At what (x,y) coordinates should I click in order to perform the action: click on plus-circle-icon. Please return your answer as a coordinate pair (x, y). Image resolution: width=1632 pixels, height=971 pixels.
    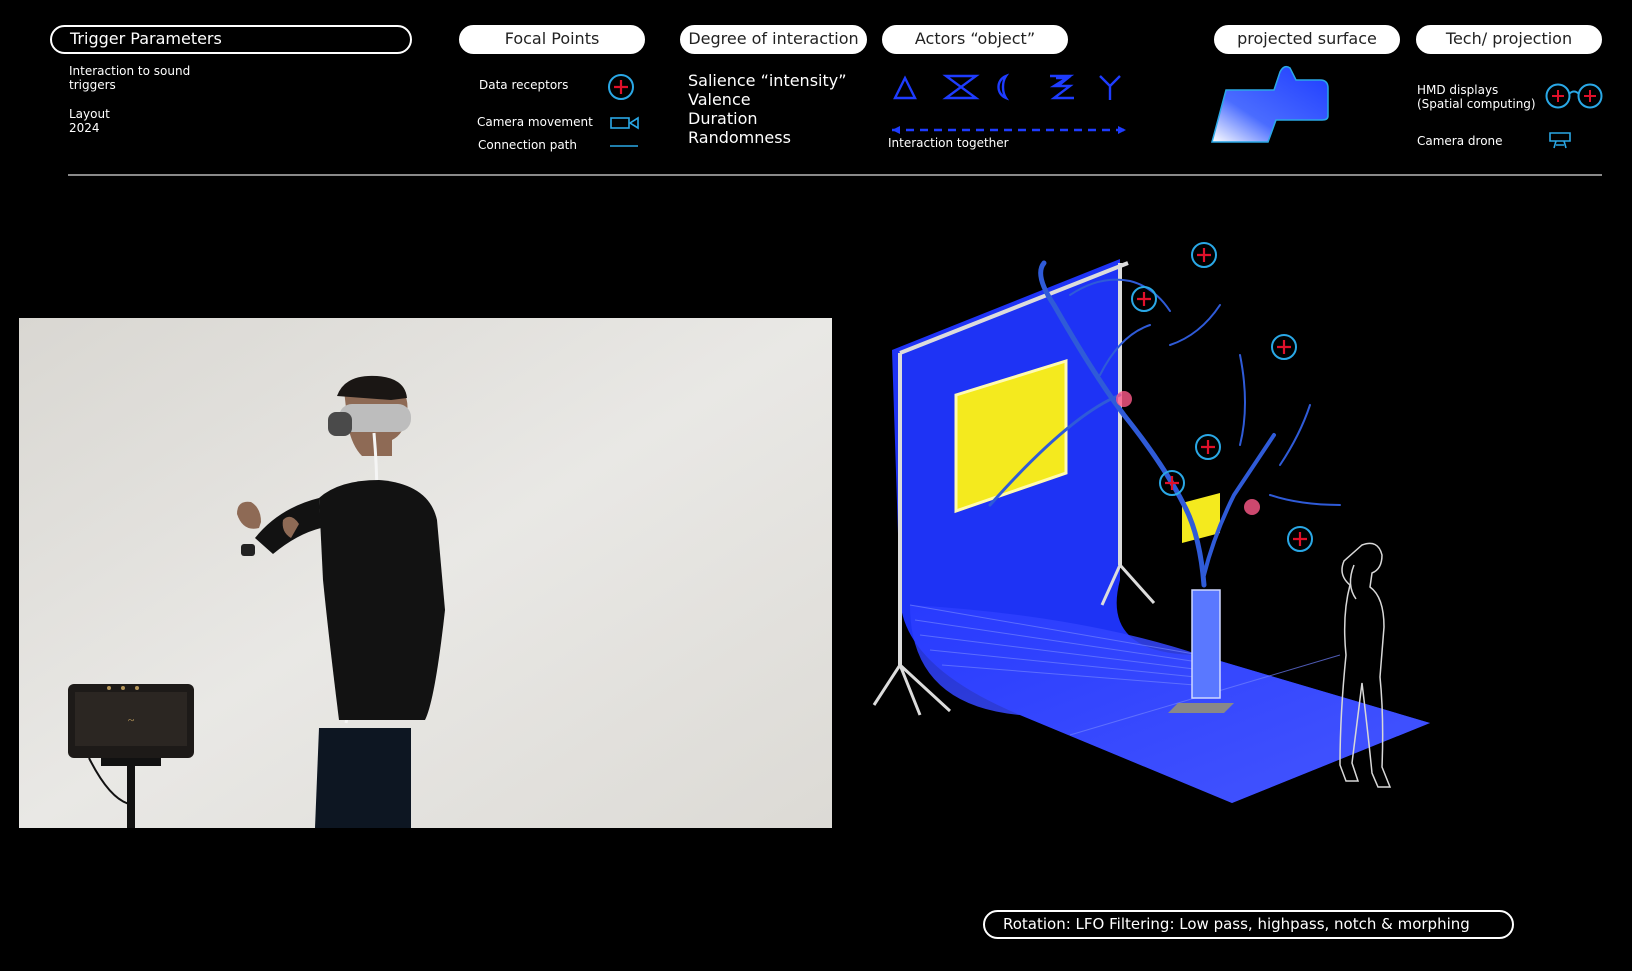
    Looking at the image, I should click on (621, 87).